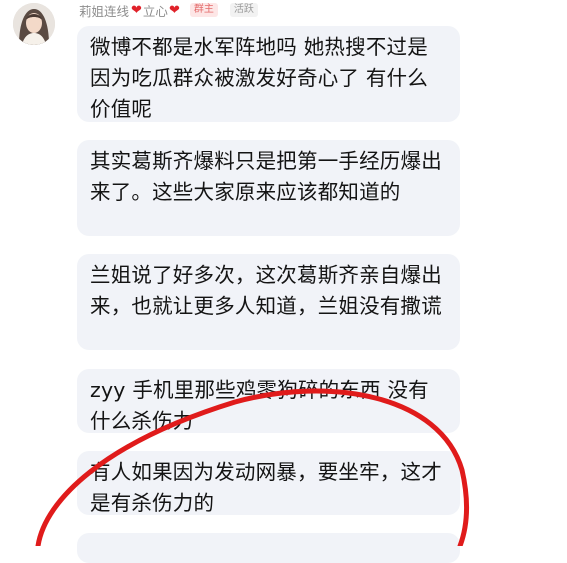 This screenshot has height=563, width=567. What do you see at coordinates (259, 405) in the screenshot?
I see `message-text: zyy 手机里那些鸡零狗碎的东西 没有什么杀伤力` at bounding box center [259, 405].